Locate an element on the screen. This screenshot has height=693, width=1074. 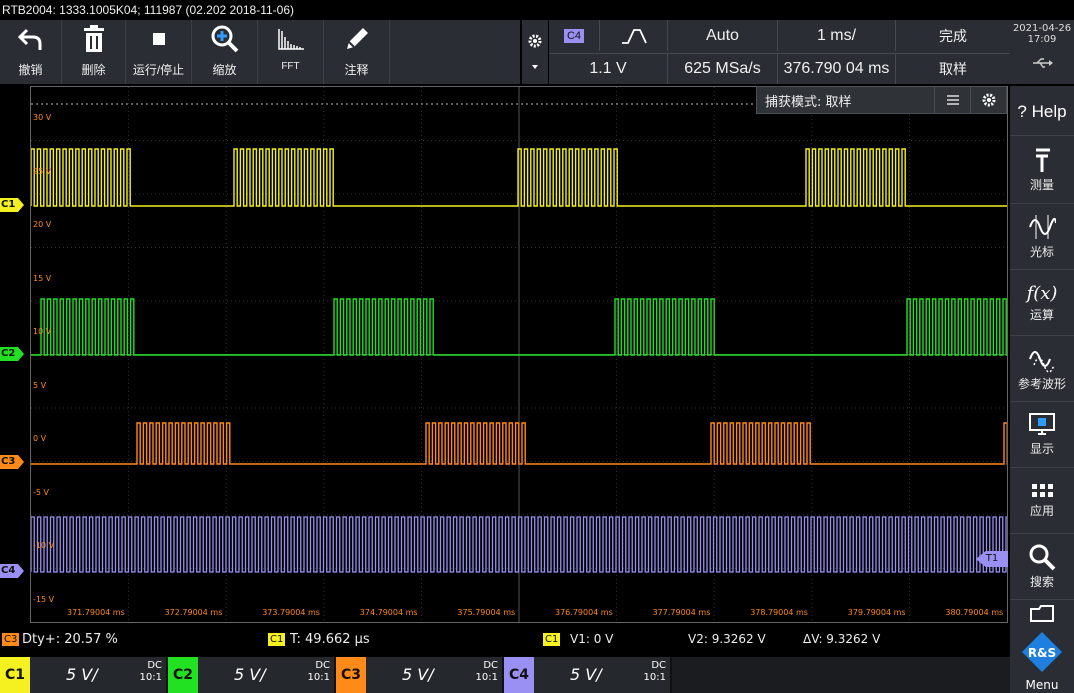
undo-button: 撤销 is located at coordinates (31, 52).